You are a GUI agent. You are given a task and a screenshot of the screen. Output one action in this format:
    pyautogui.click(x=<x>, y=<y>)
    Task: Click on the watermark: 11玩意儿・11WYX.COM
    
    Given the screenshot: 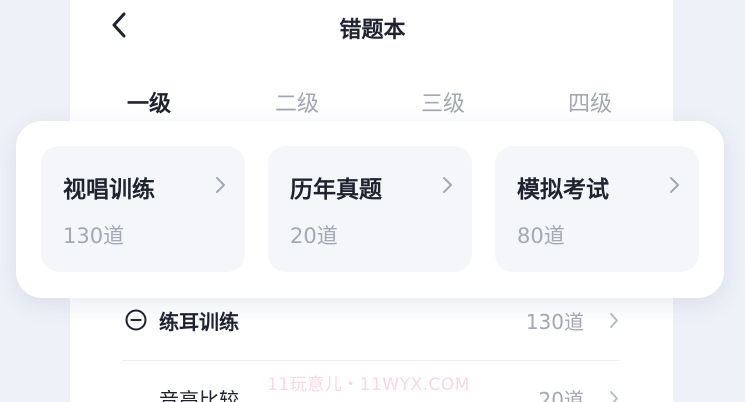 What is the action you would take?
    pyautogui.click(x=368, y=385)
    